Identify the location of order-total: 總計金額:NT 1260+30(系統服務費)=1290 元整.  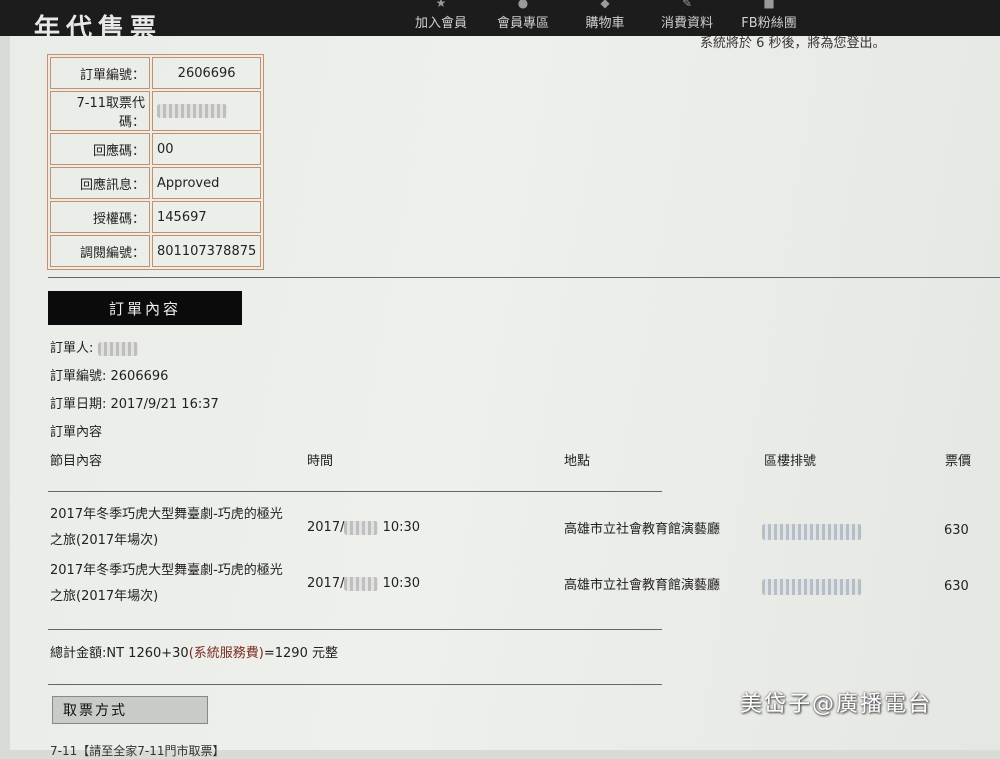
(194, 651).